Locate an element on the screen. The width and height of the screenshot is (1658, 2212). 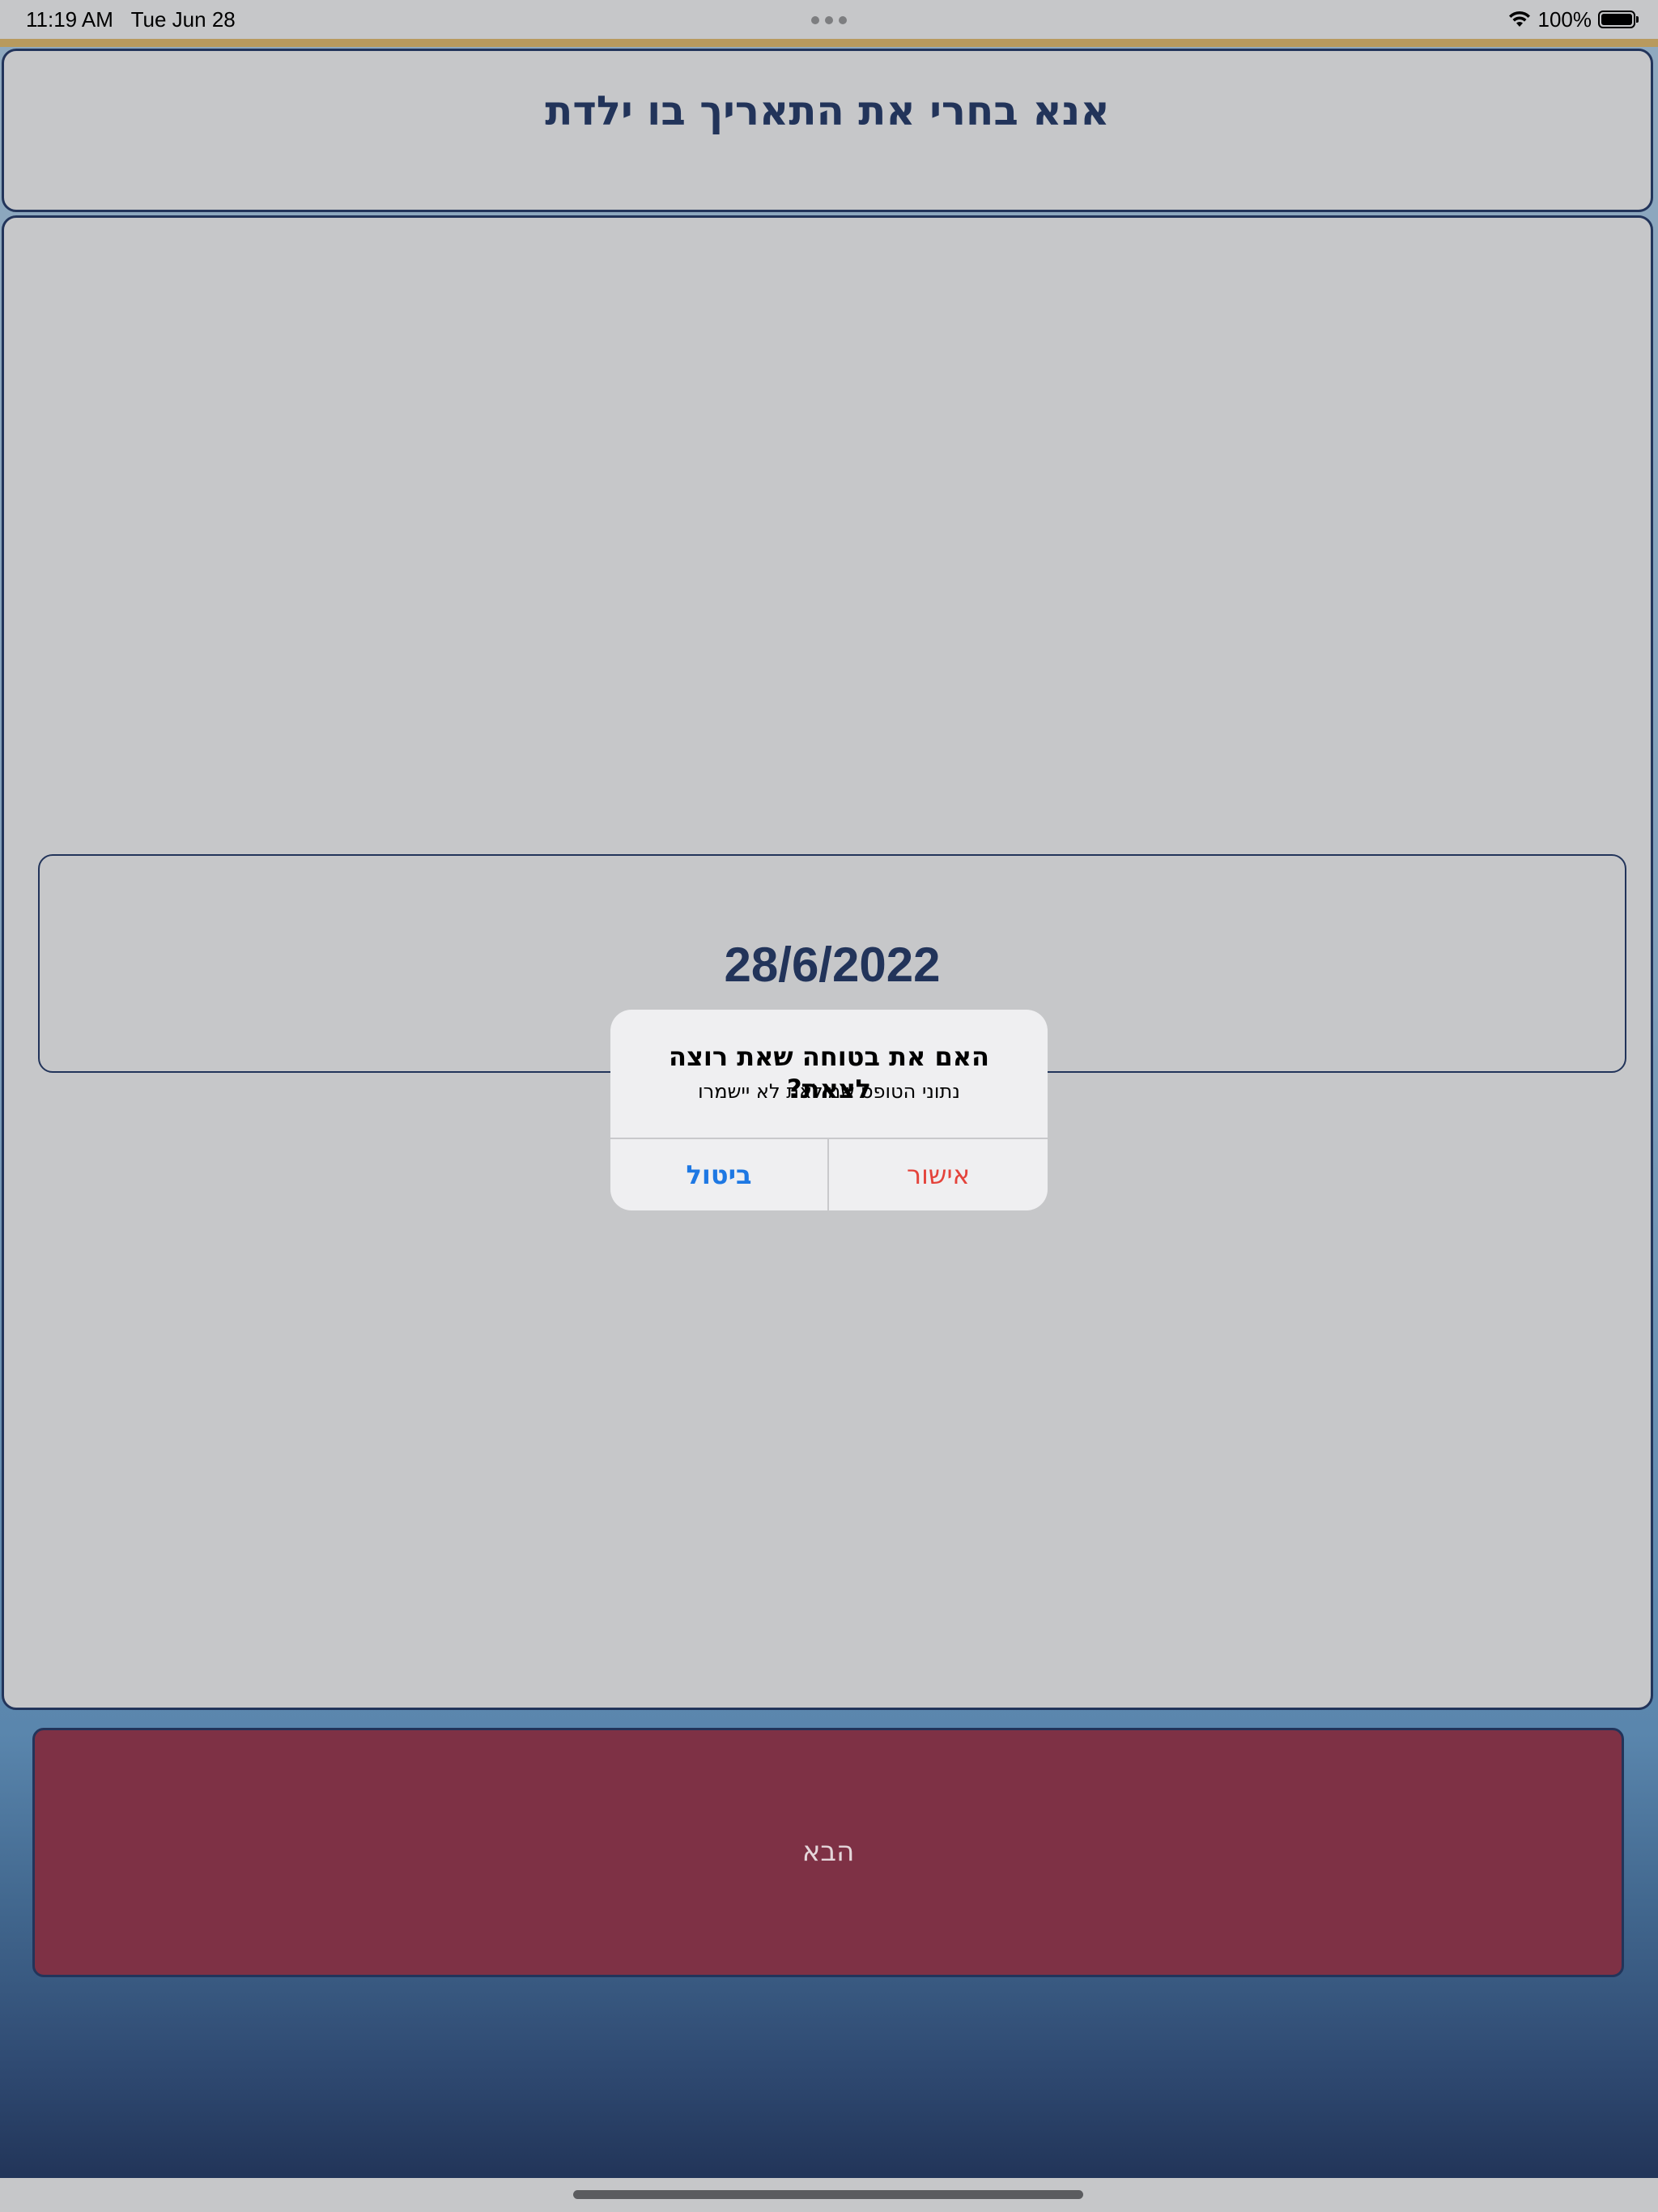
more-dots-icon is located at coordinates (829, 20).